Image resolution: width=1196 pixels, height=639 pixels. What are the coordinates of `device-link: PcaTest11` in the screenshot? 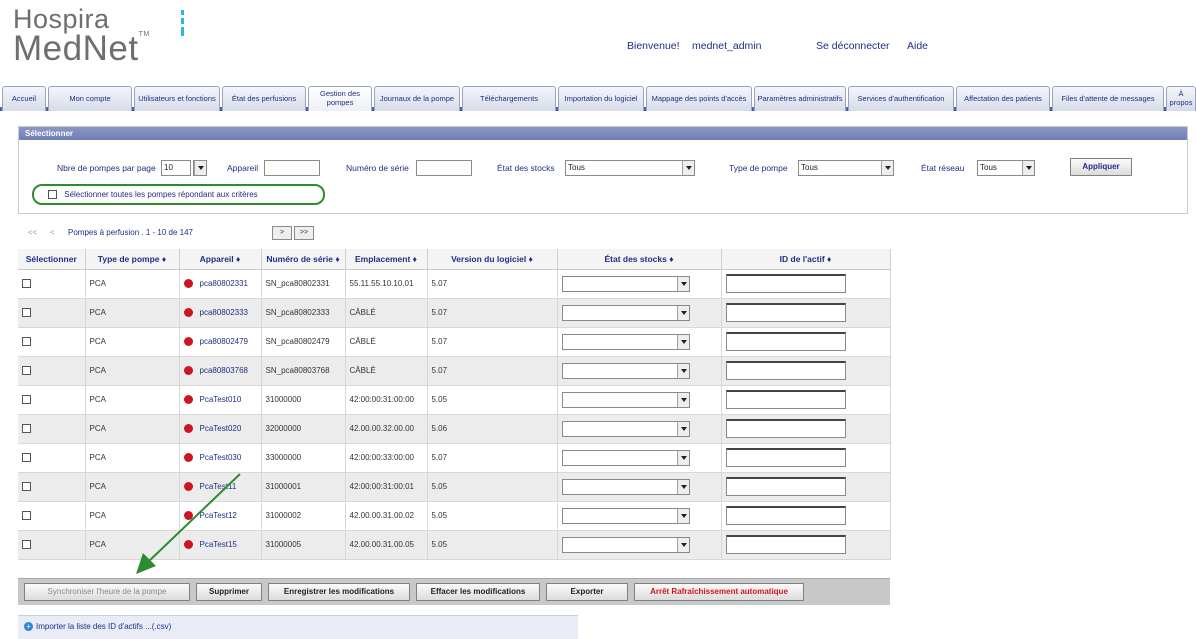 It's located at (218, 486).